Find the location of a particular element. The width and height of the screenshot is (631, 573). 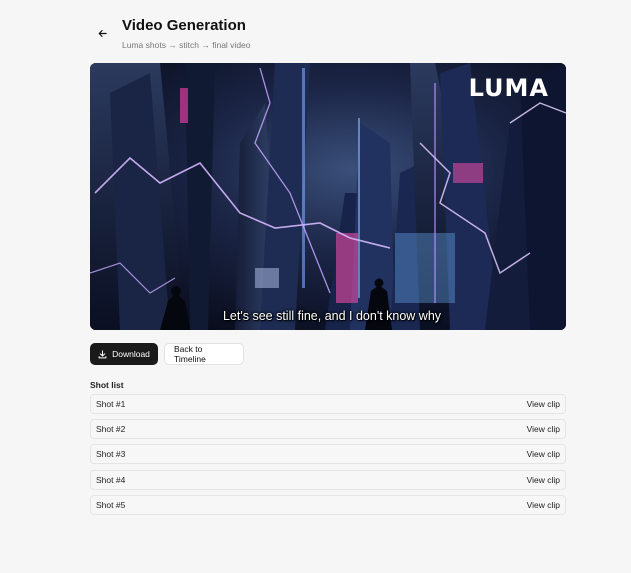

action-bar: Download Back to Timeline is located at coordinates (167, 354).